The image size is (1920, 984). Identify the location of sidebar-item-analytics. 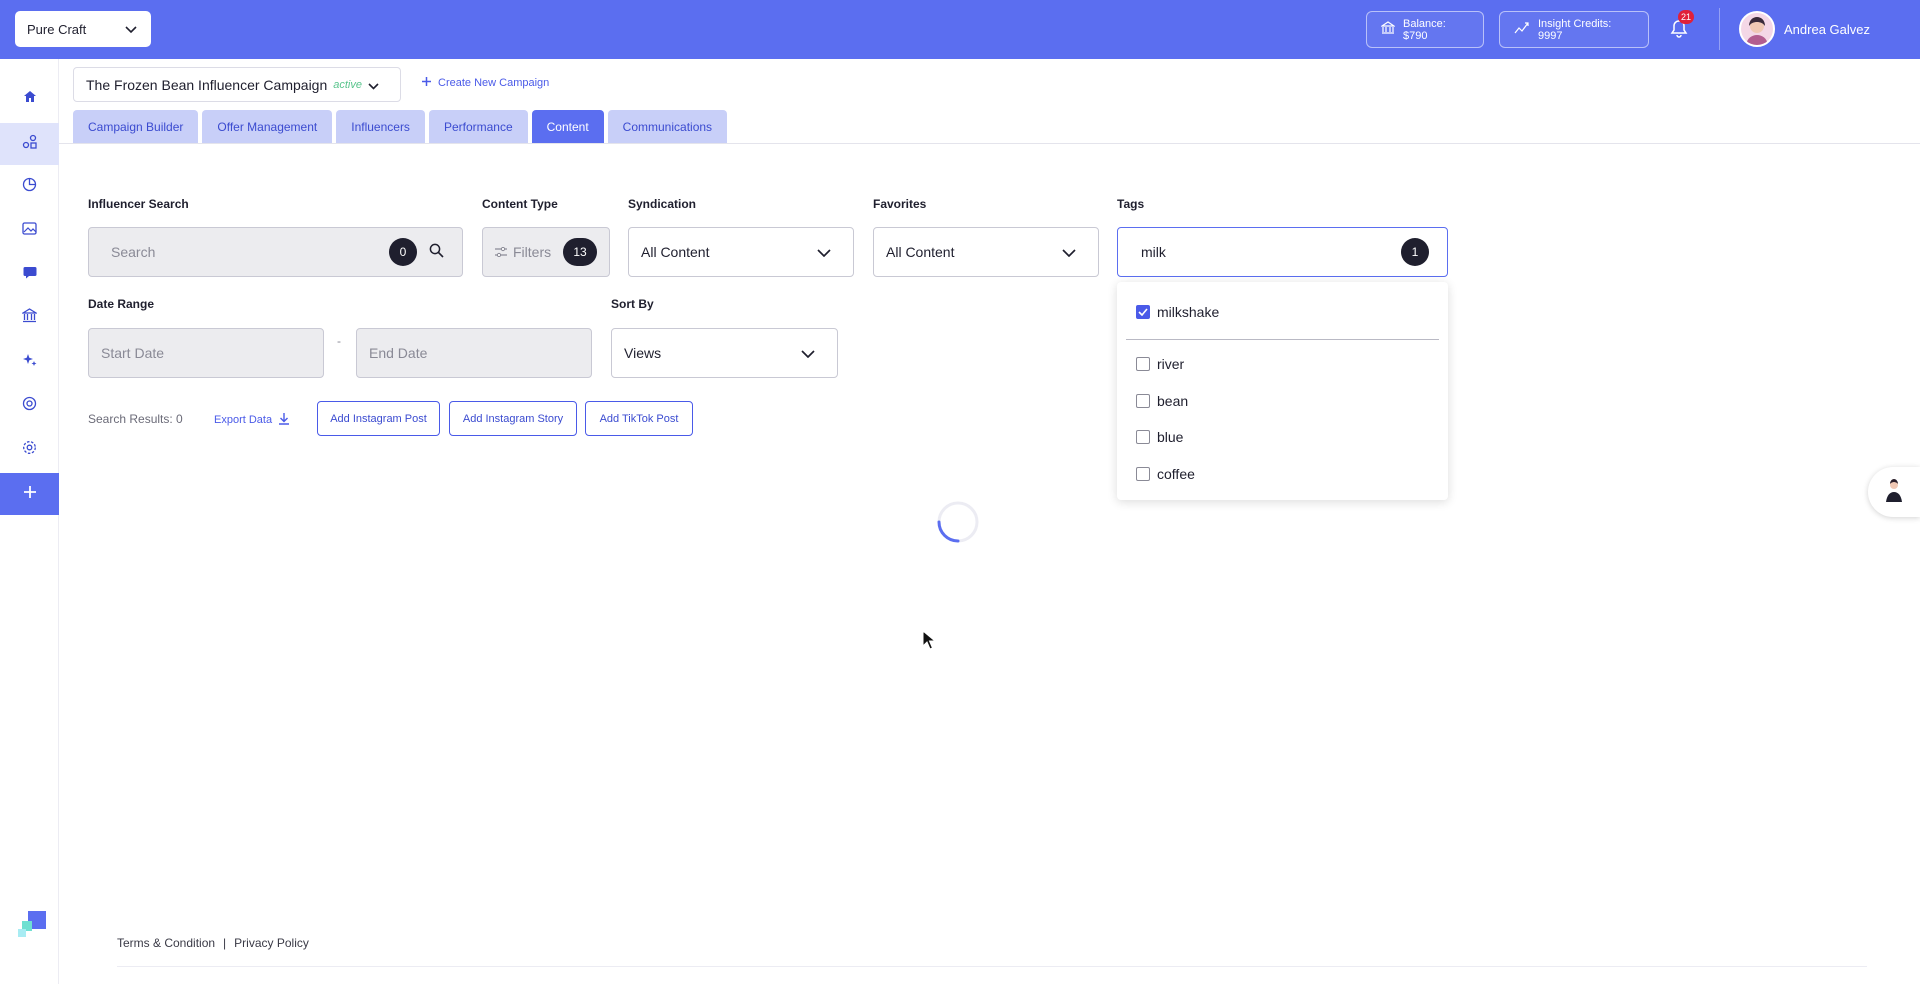
(29, 187).